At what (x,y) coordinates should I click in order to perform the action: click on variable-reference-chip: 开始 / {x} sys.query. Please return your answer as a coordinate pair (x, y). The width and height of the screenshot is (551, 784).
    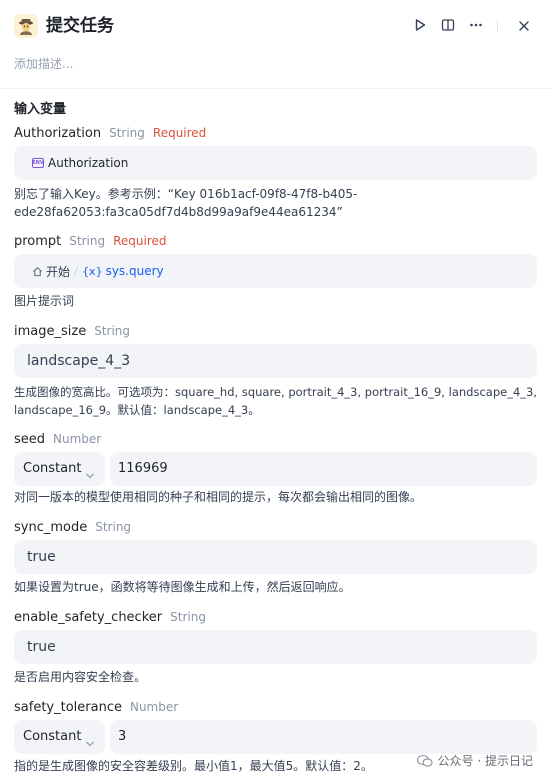
    Looking at the image, I should click on (98, 271).